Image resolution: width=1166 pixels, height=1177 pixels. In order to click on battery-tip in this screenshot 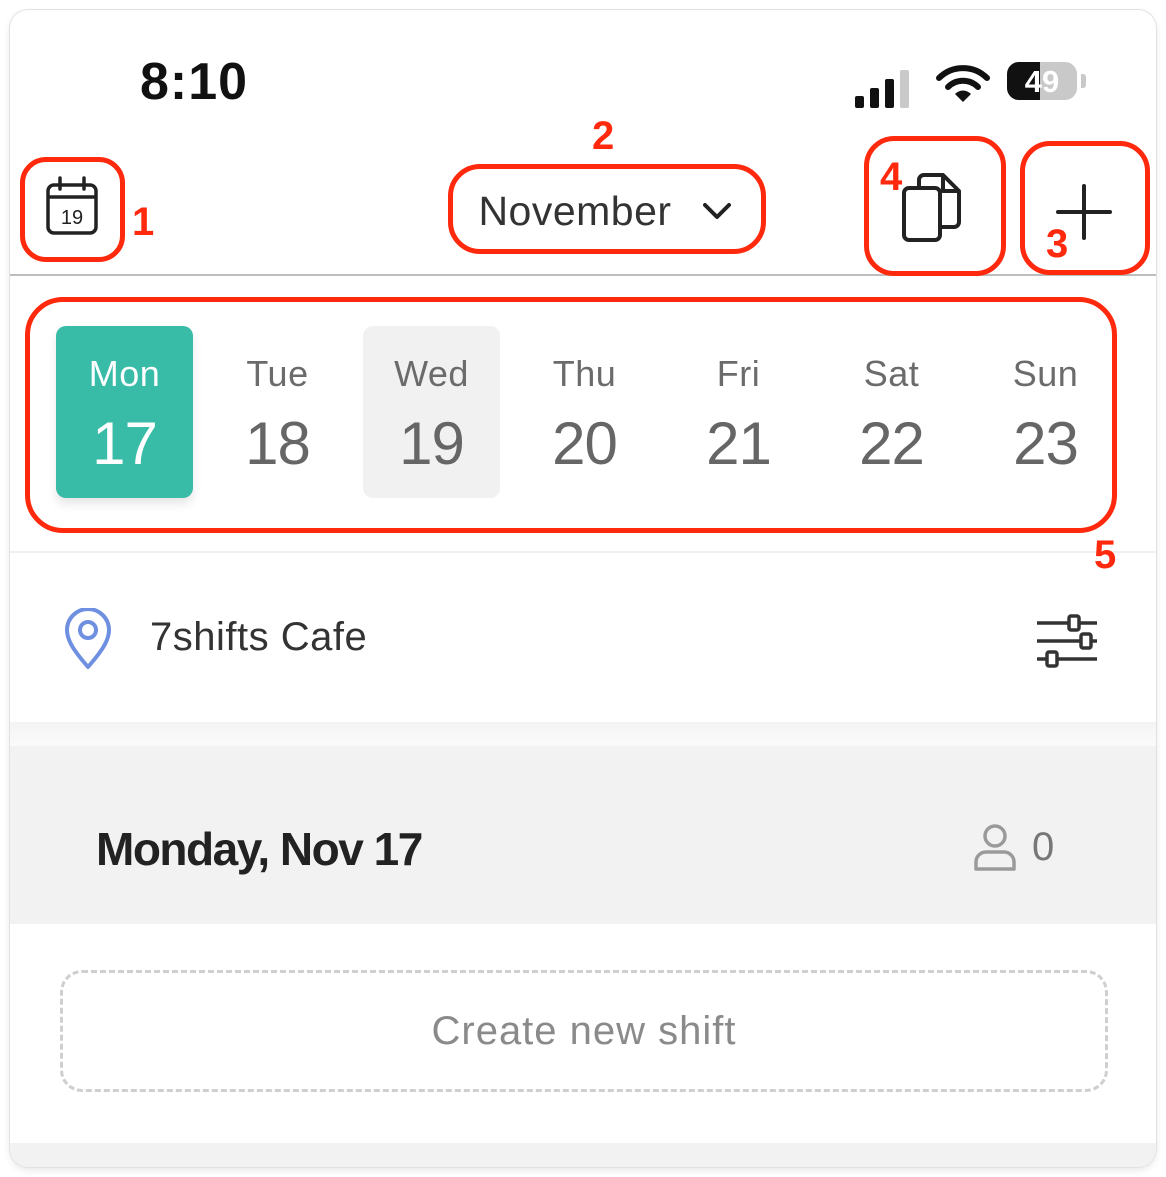, I will do `click(1083, 81)`.